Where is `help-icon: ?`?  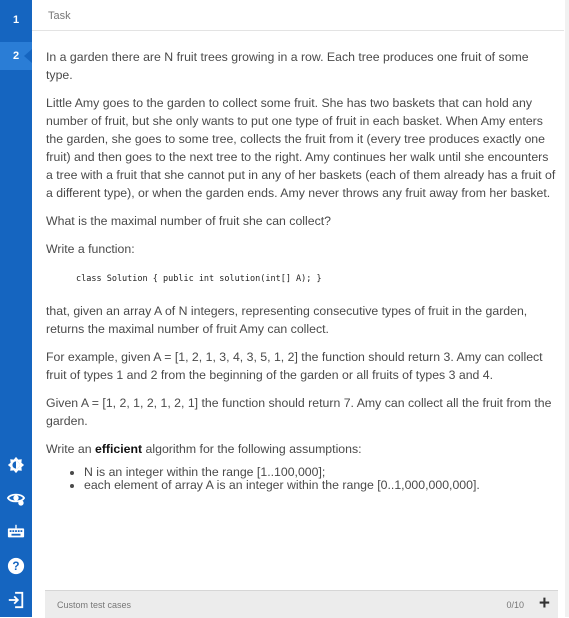
help-icon: ? is located at coordinates (16, 566).